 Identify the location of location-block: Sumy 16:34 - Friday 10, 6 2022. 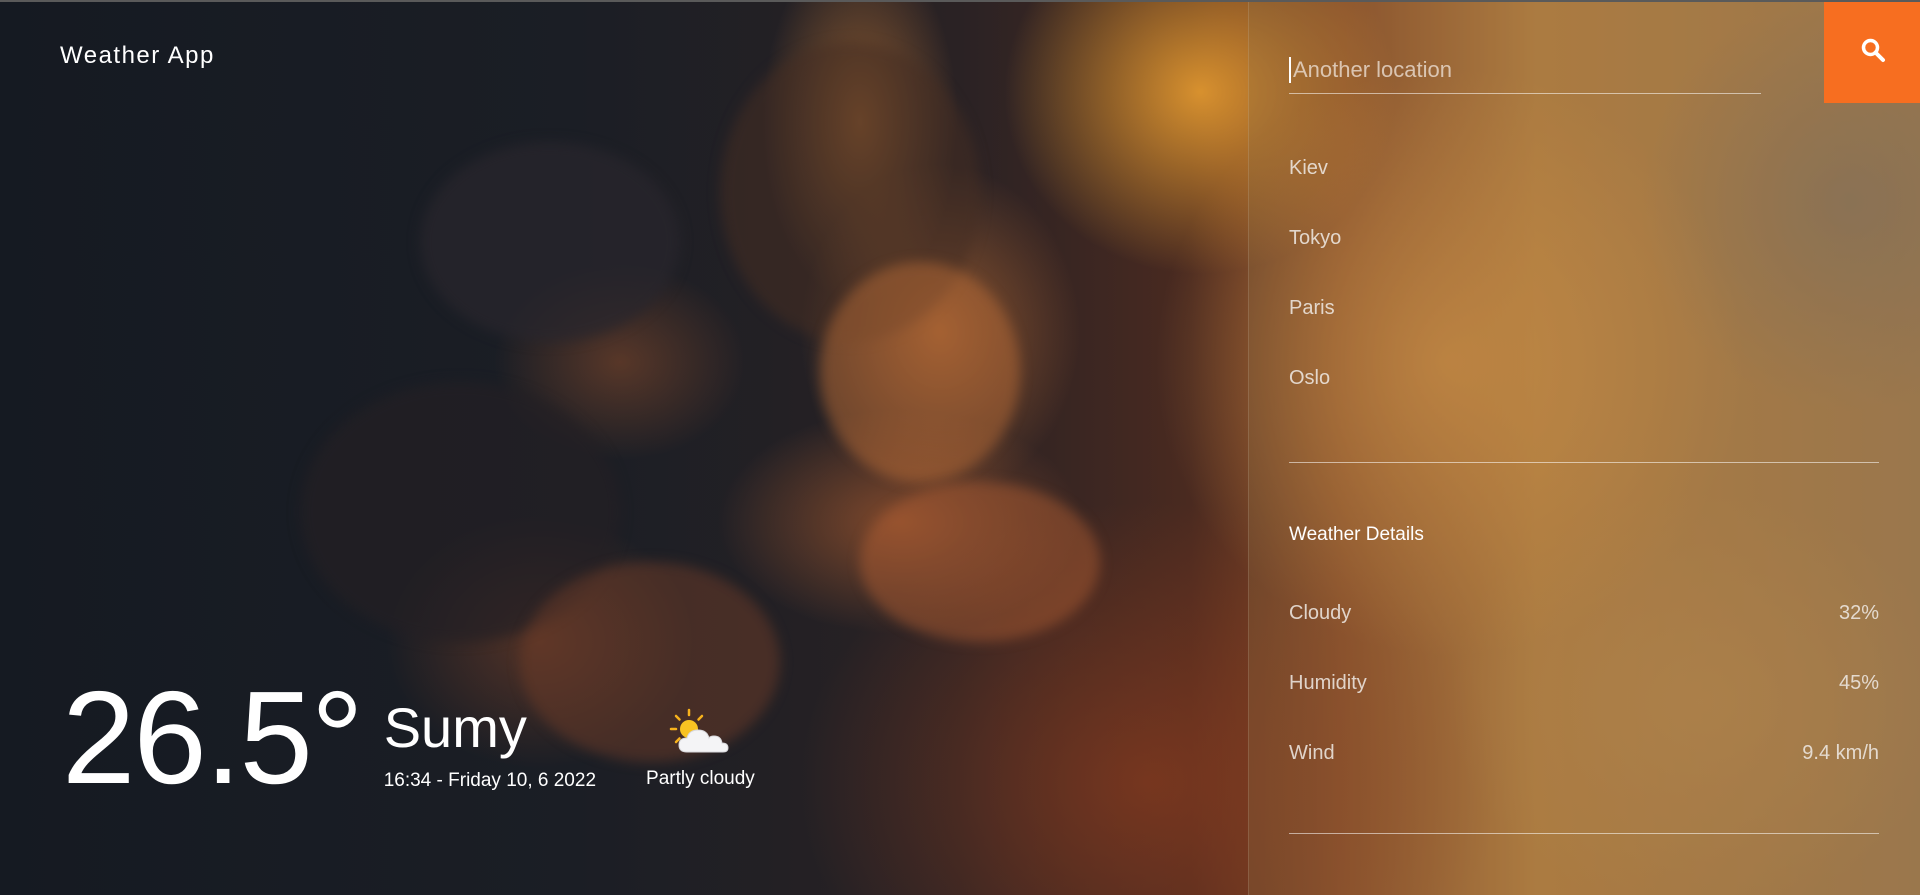
(490, 745).